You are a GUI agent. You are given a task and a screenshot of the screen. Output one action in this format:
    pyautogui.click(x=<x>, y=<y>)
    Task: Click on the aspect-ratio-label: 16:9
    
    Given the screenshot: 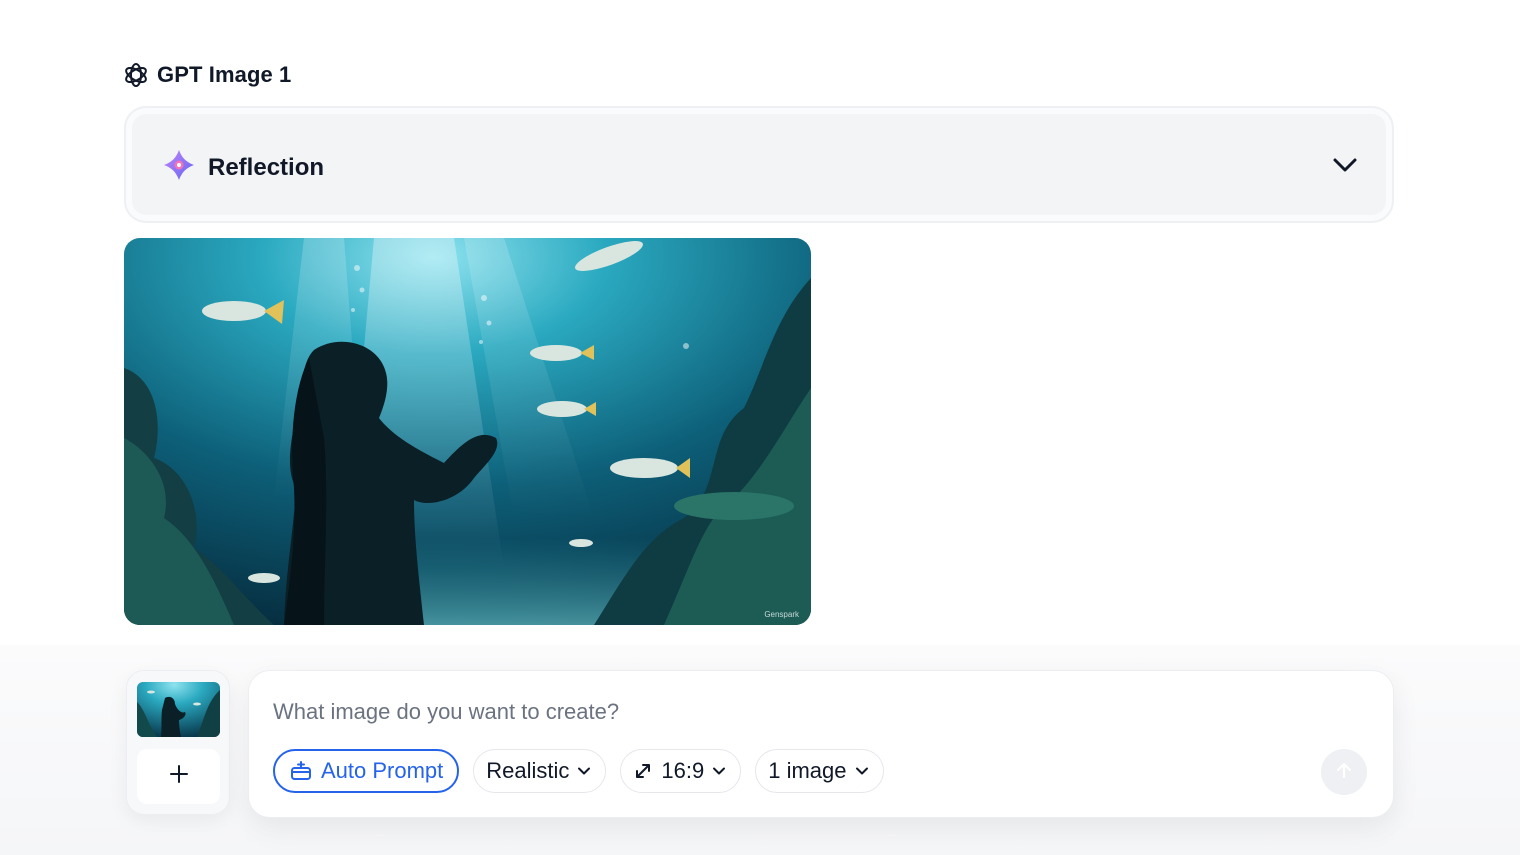 What is the action you would take?
    pyautogui.click(x=683, y=770)
    